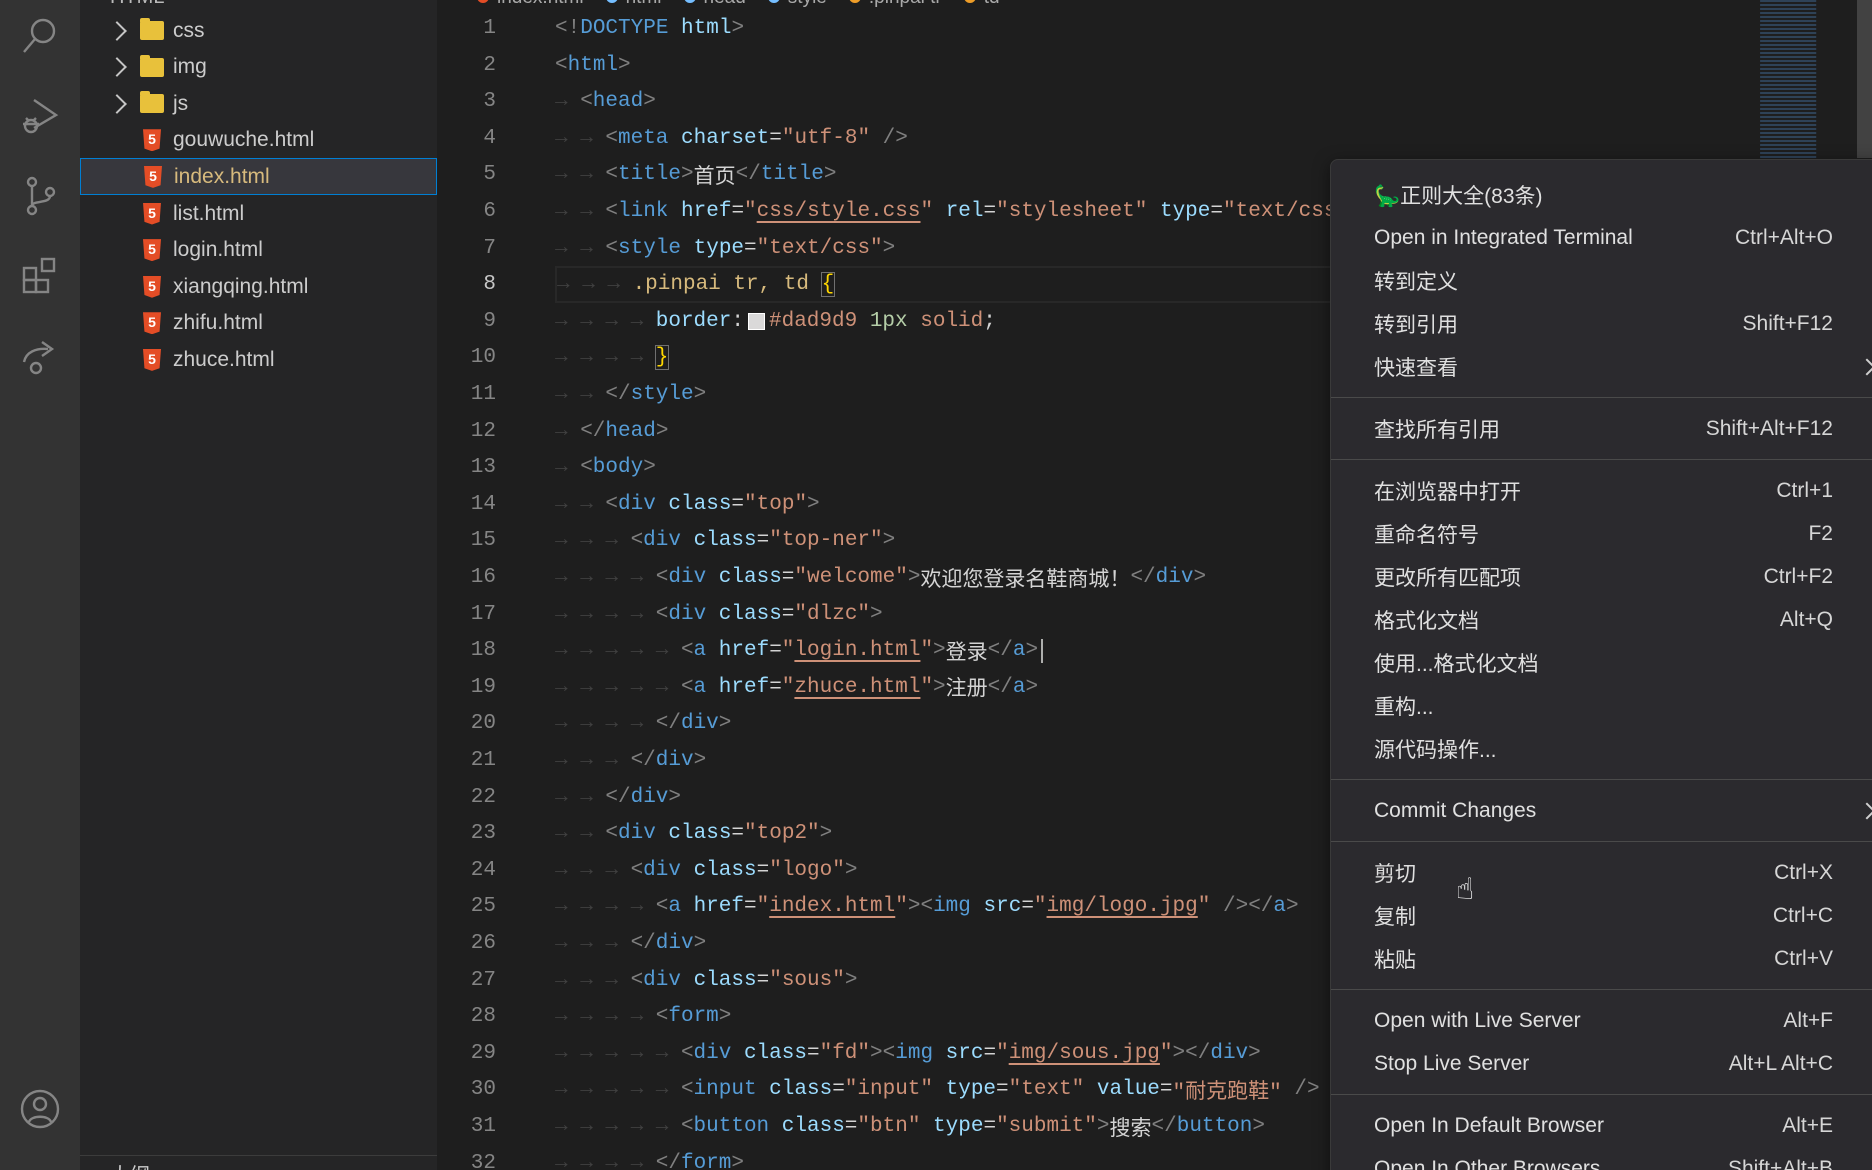  Describe the element at coordinates (1601, 323) in the screenshot. I see `menu-item-: 转到引用 Shift+F12` at that location.